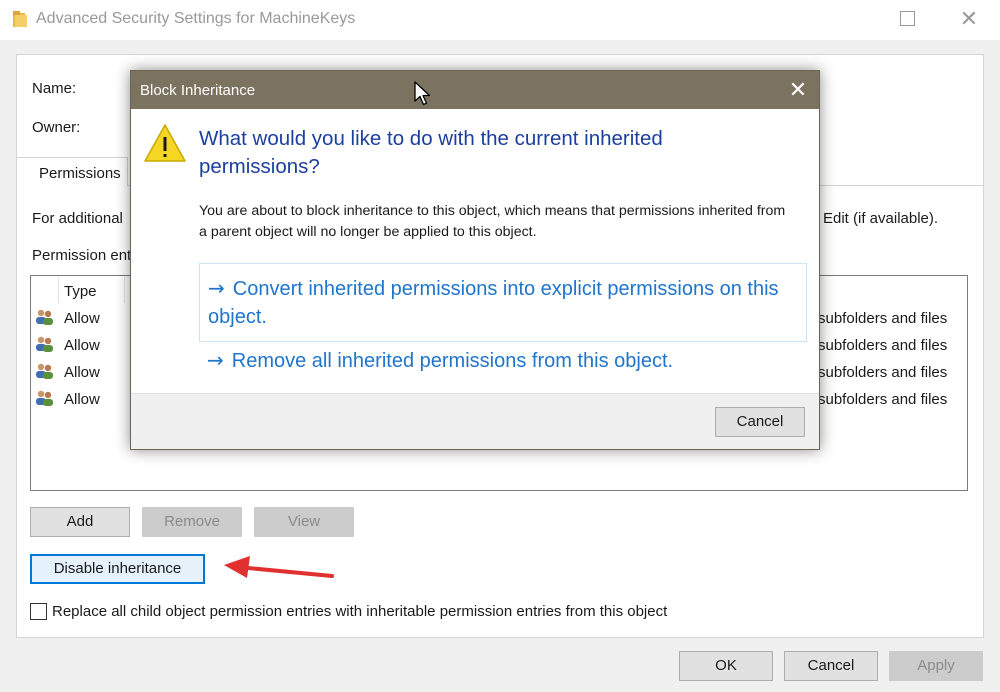  What do you see at coordinates (760, 422) in the screenshot?
I see `dialog-cancel-button: Cancel` at bounding box center [760, 422].